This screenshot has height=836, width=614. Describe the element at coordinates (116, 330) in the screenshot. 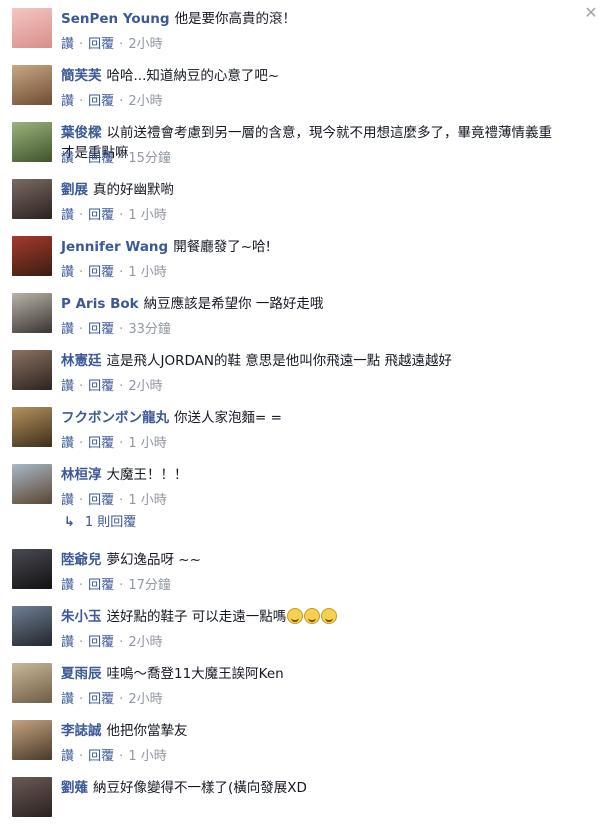

I see `comment-actions: 讚 · 回覆 · 33分鐘` at that location.